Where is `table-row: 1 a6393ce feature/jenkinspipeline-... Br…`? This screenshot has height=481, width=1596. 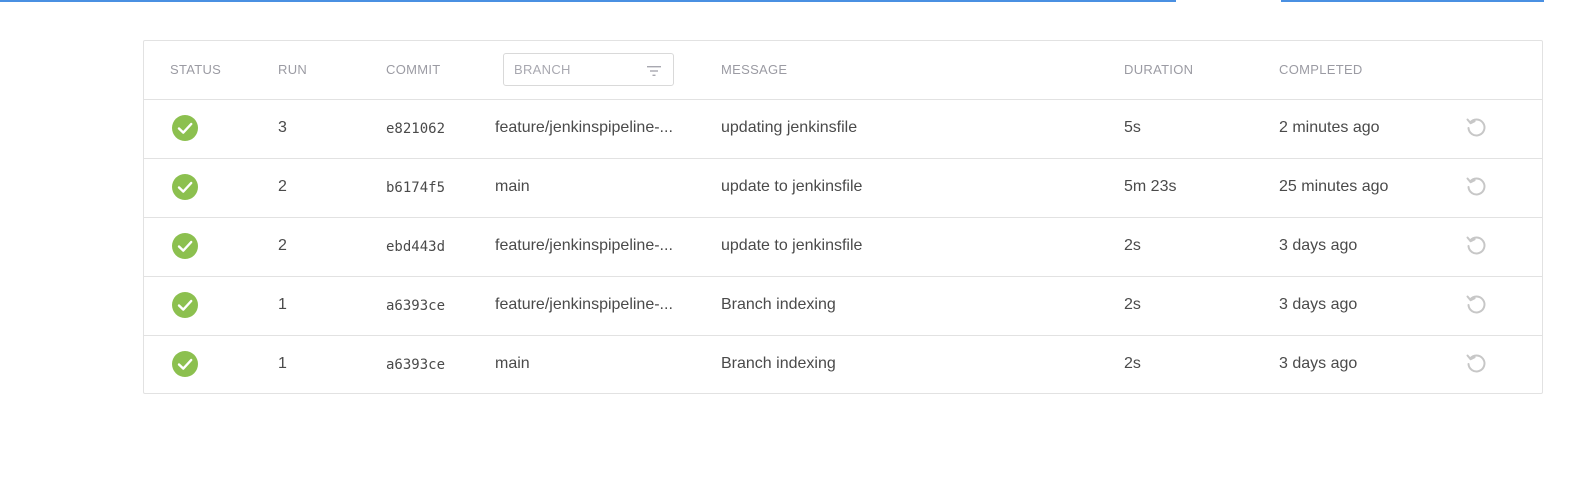 table-row: 1 a6393ce feature/jenkinspipeline-... Br… is located at coordinates (843, 306).